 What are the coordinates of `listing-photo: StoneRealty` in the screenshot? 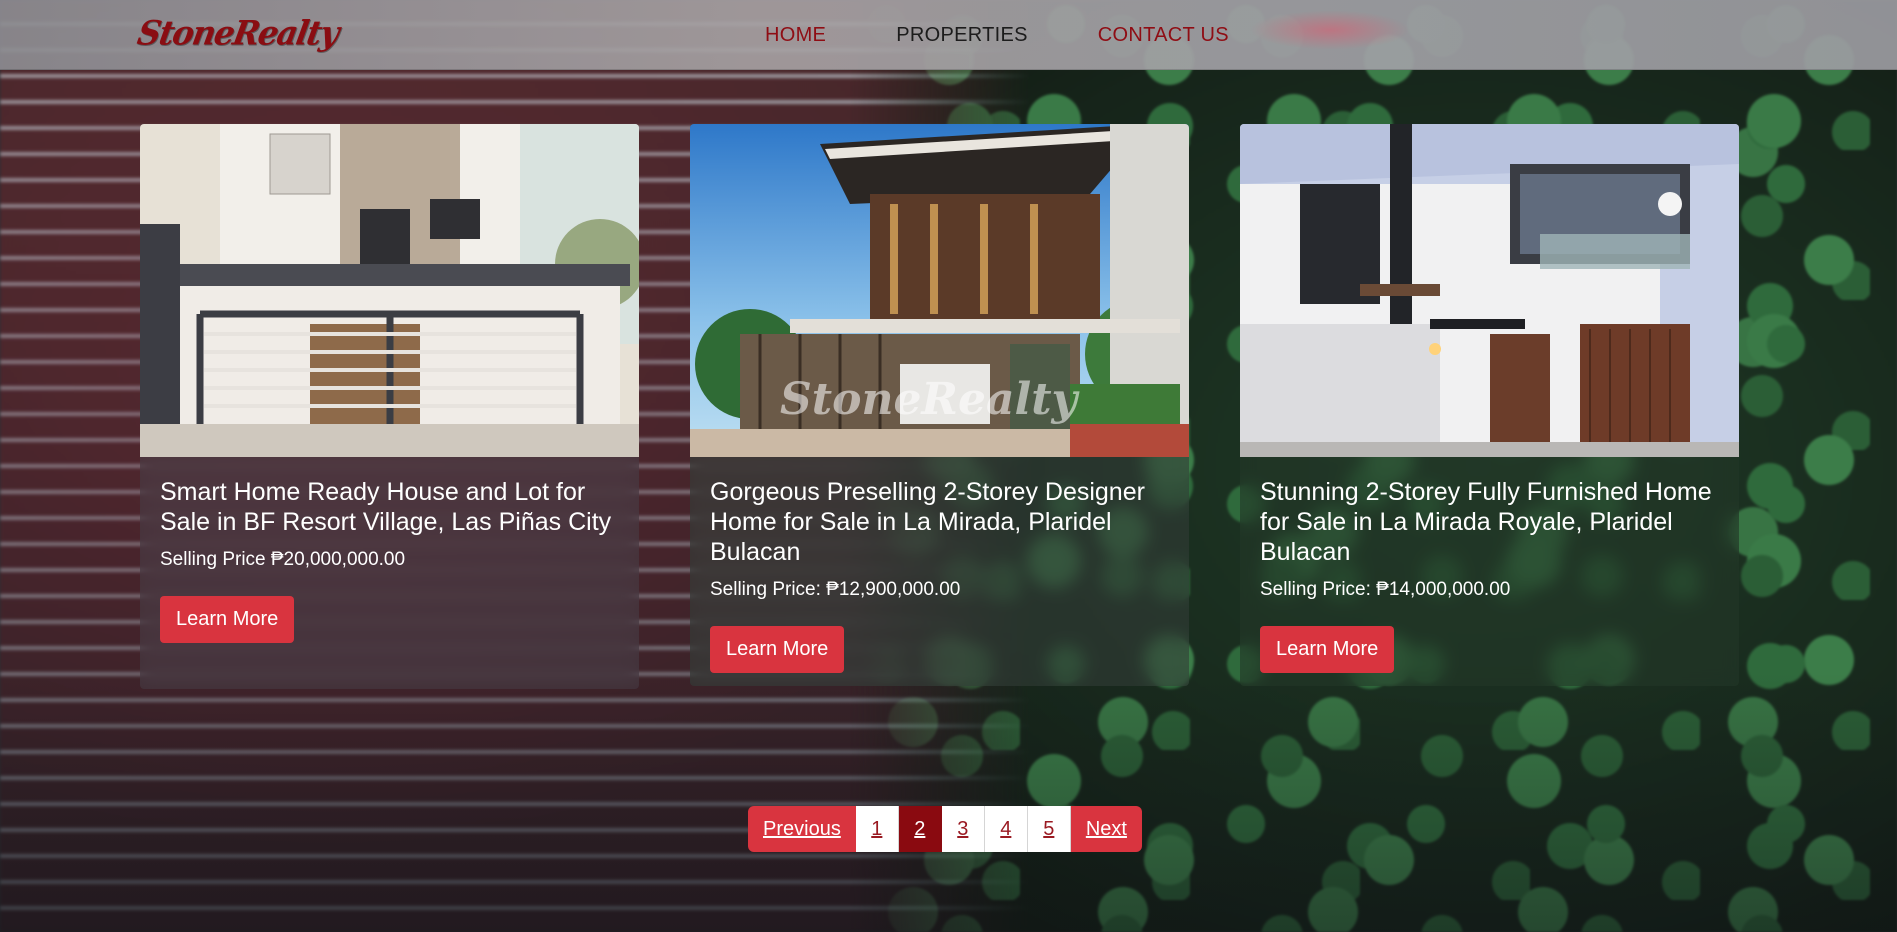 It's located at (939, 290).